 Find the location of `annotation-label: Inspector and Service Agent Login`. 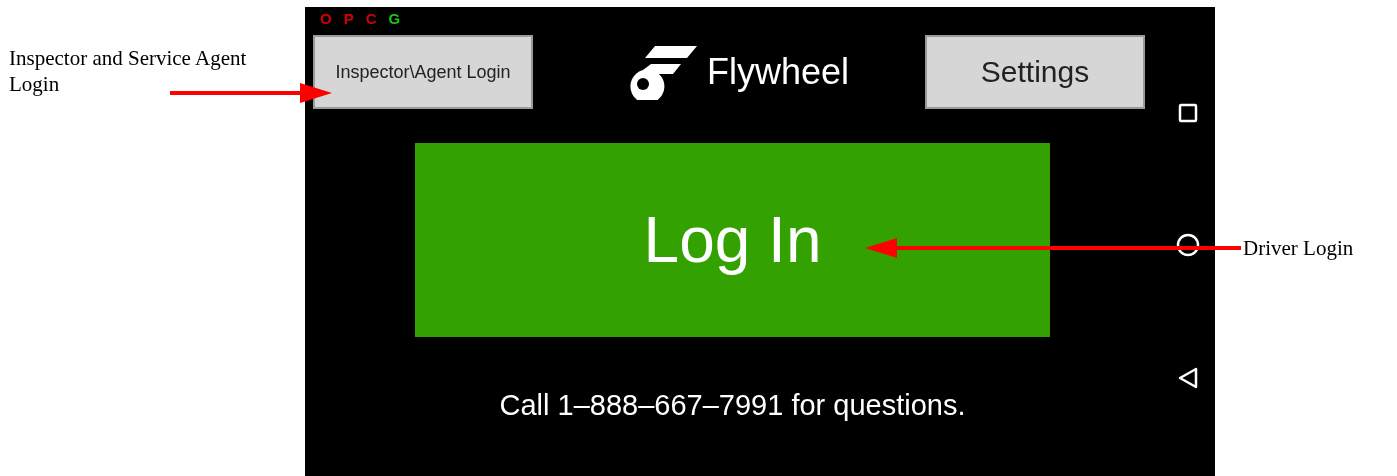

annotation-label: Inspector and Service Agent Login is located at coordinates (128, 71).